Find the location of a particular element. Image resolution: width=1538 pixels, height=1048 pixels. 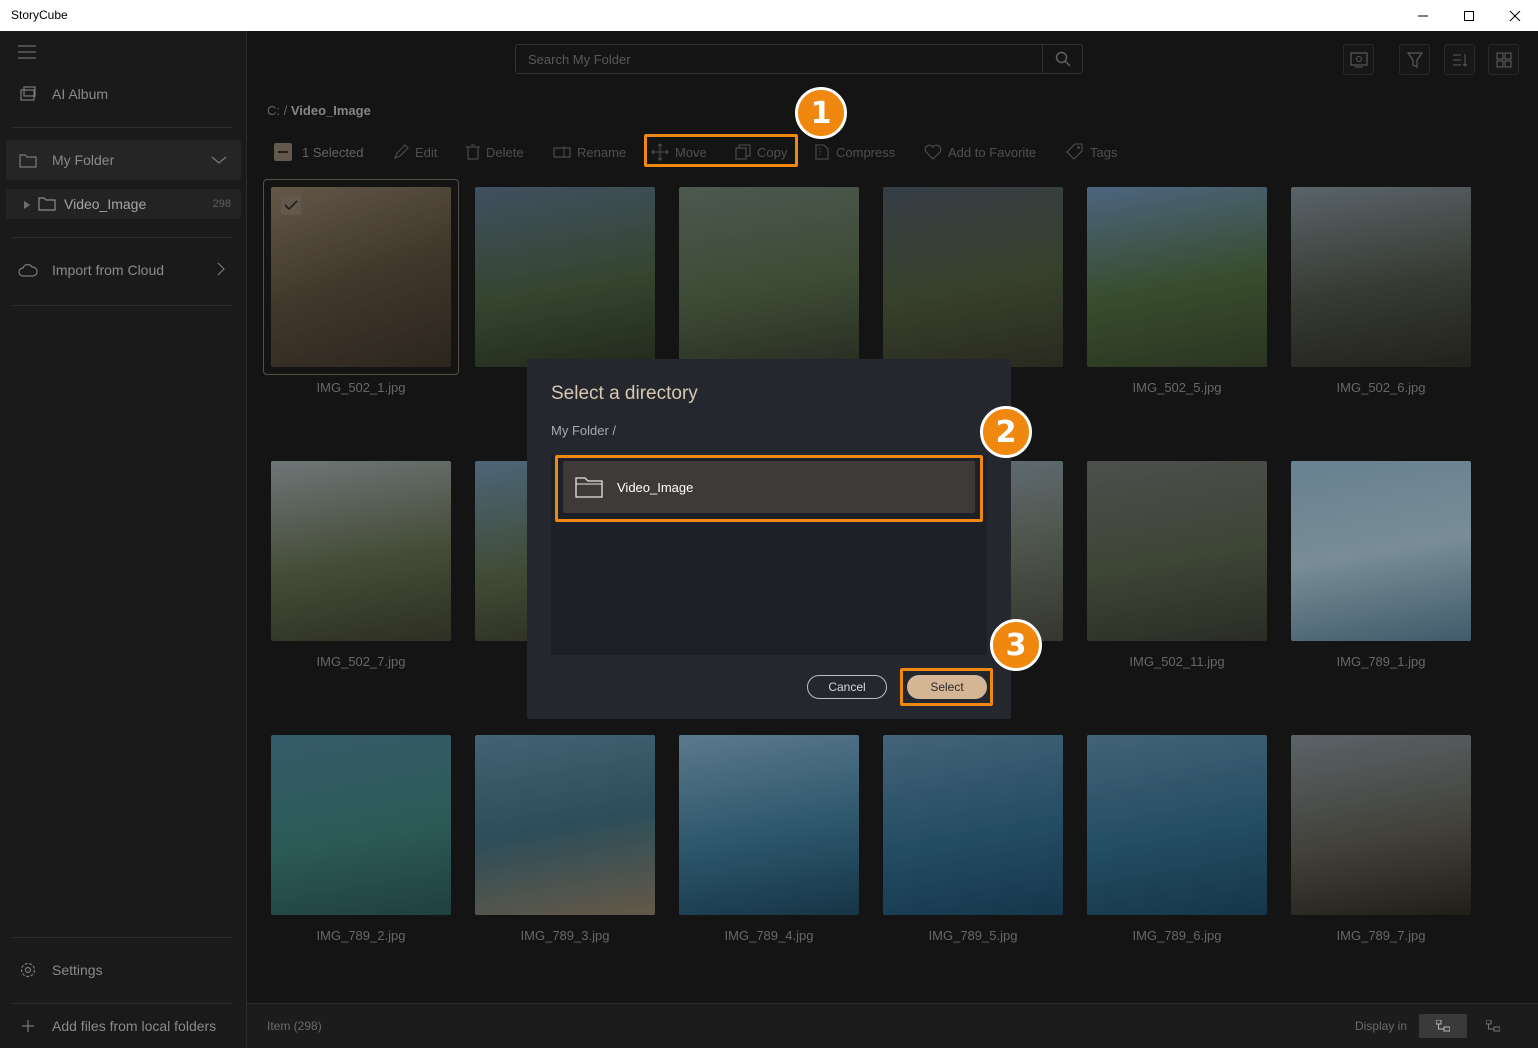

dialog-title: Select a directory is located at coordinates (624, 393).